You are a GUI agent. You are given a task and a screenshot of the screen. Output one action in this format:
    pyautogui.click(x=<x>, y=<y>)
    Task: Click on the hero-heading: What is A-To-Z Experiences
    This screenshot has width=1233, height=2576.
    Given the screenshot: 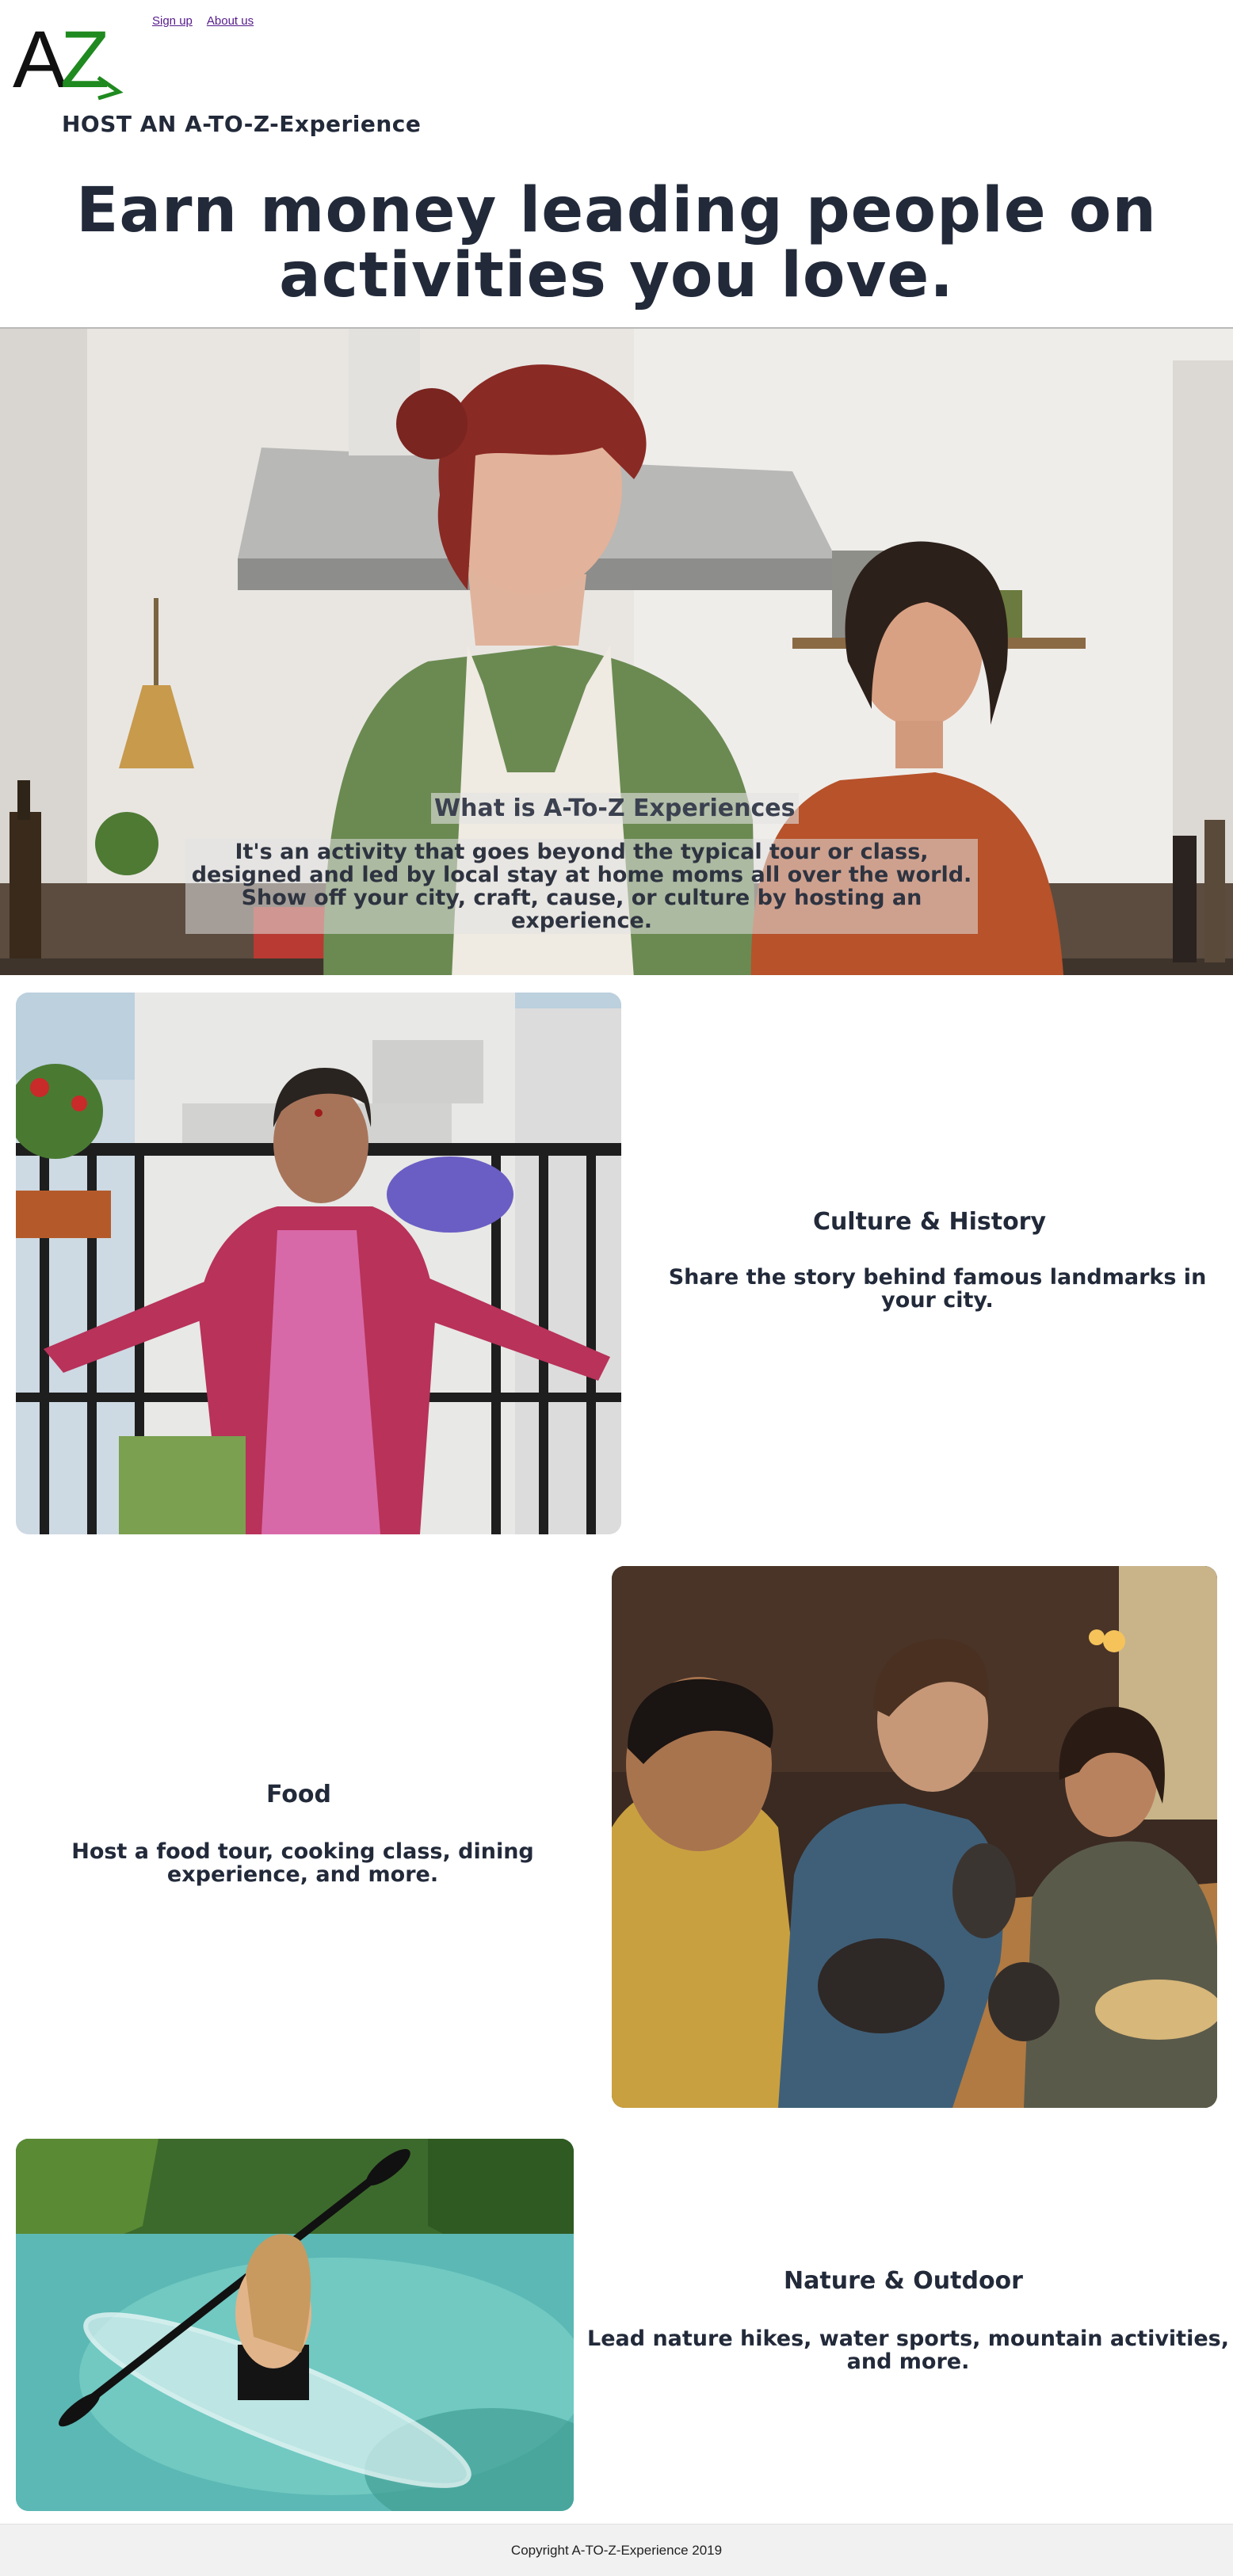 What is the action you would take?
    pyautogui.click(x=615, y=809)
    